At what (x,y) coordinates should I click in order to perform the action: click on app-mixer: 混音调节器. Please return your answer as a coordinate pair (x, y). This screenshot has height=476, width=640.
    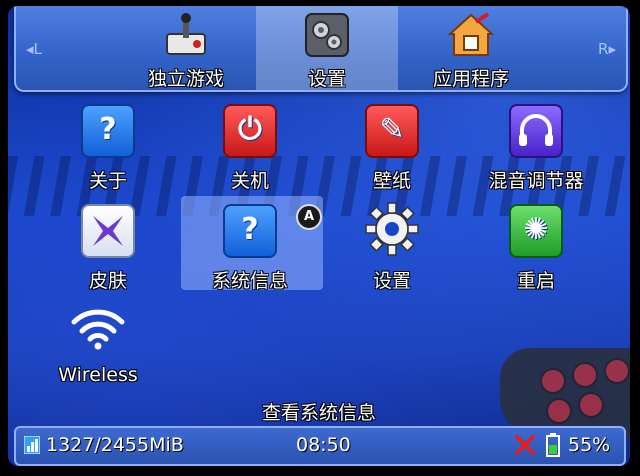
    Looking at the image, I should click on (536, 149).